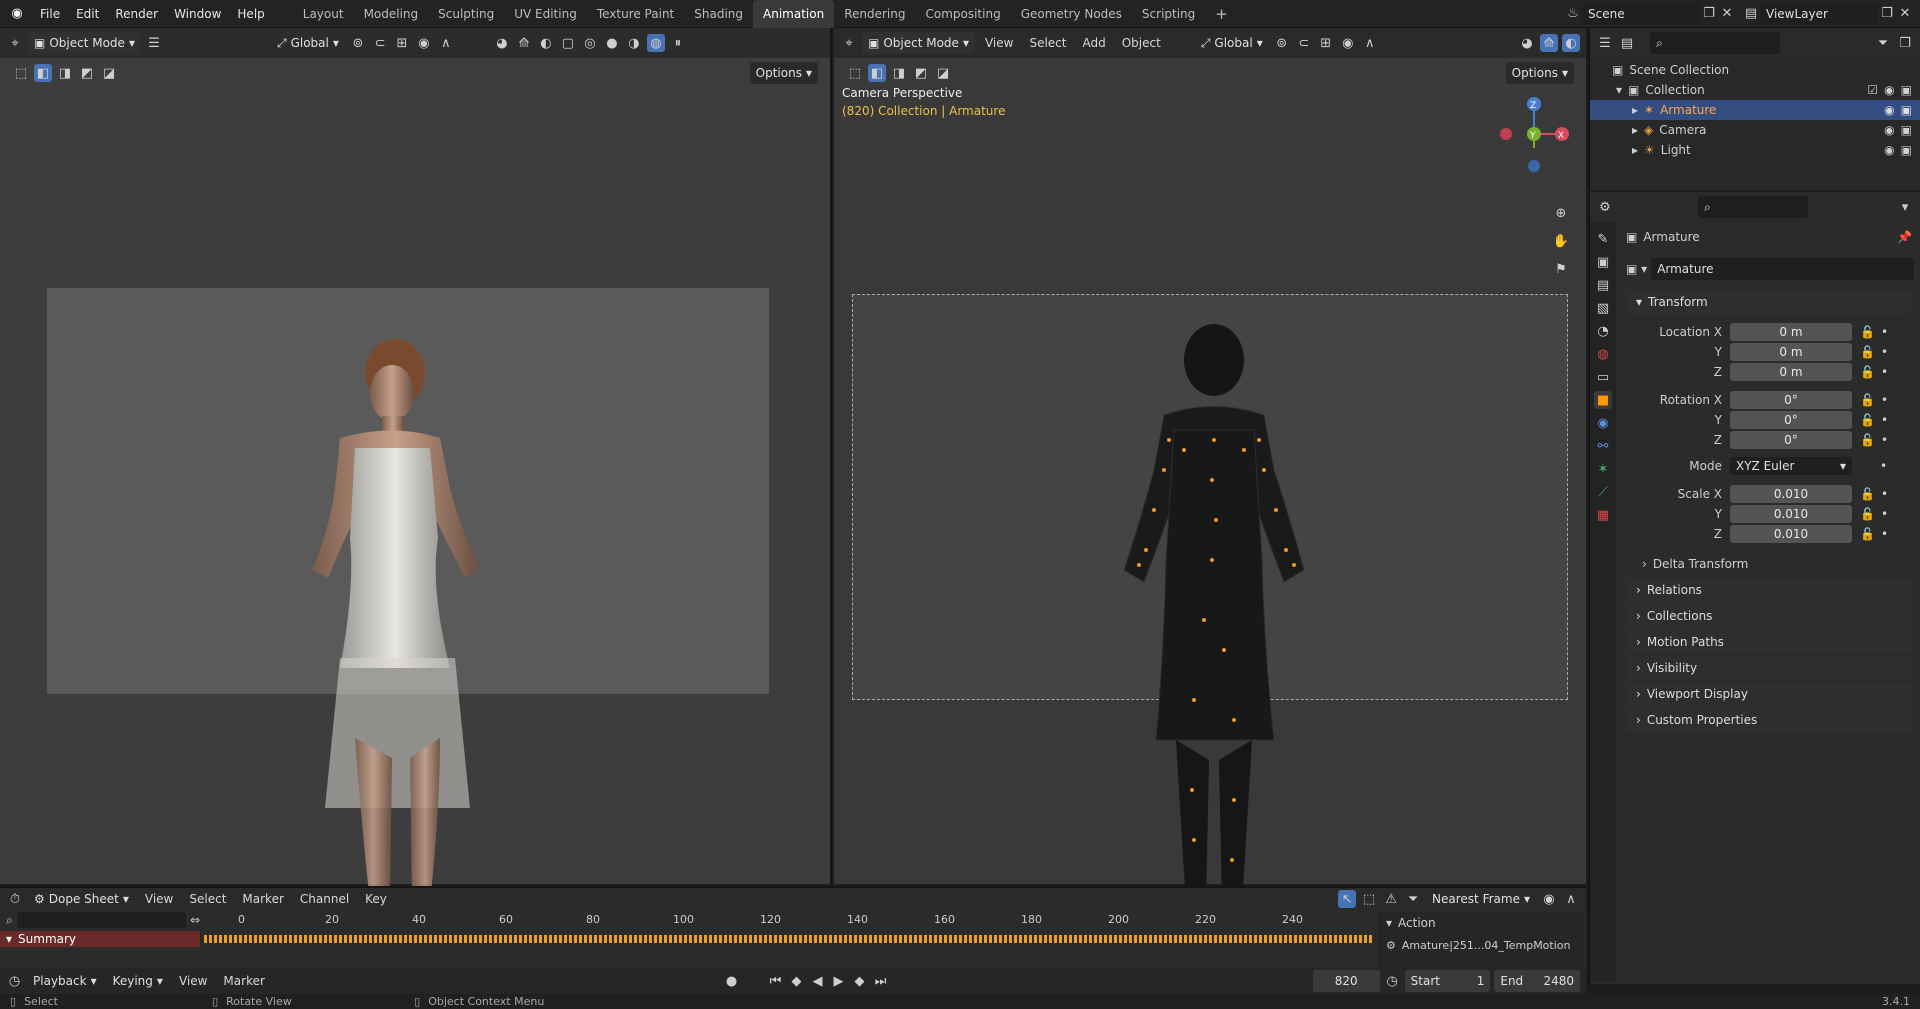  Describe the element at coordinates (1071, 14) in the screenshot. I see `tab-geometry-nodes: Geometry Nodes` at that location.